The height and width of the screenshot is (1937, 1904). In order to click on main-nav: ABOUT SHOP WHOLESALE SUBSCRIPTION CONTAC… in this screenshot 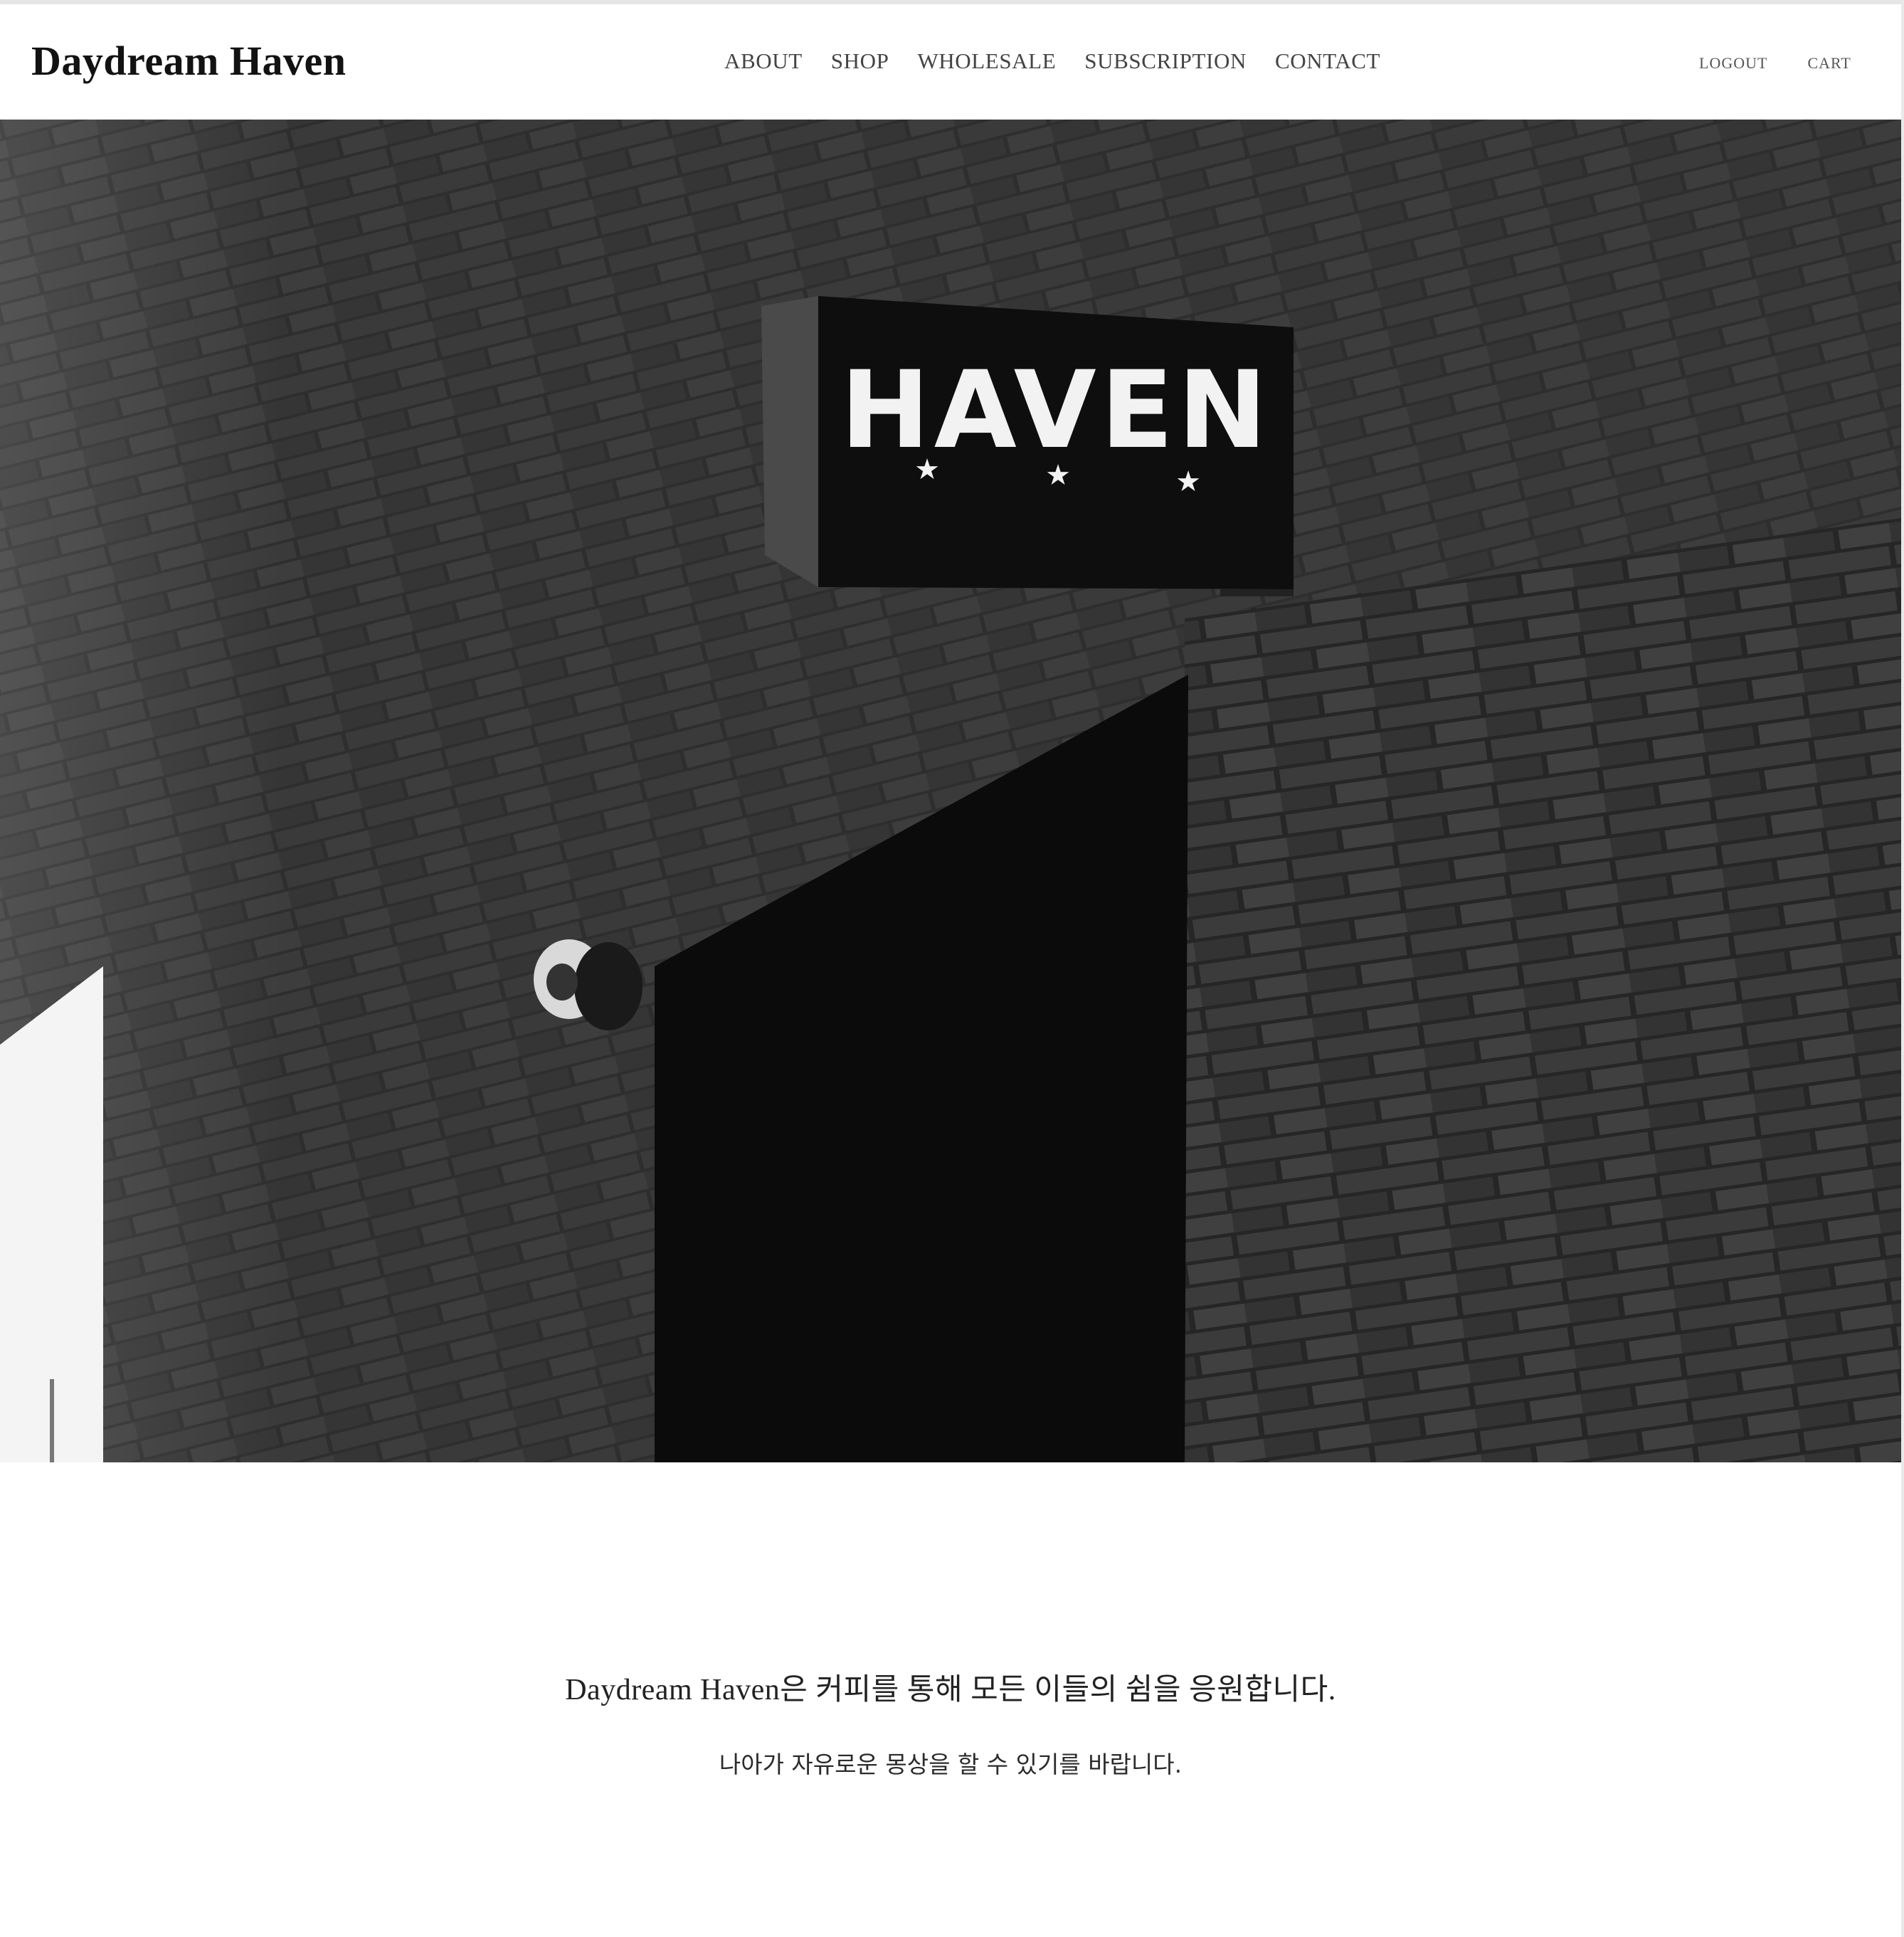, I will do `click(1052, 66)`.